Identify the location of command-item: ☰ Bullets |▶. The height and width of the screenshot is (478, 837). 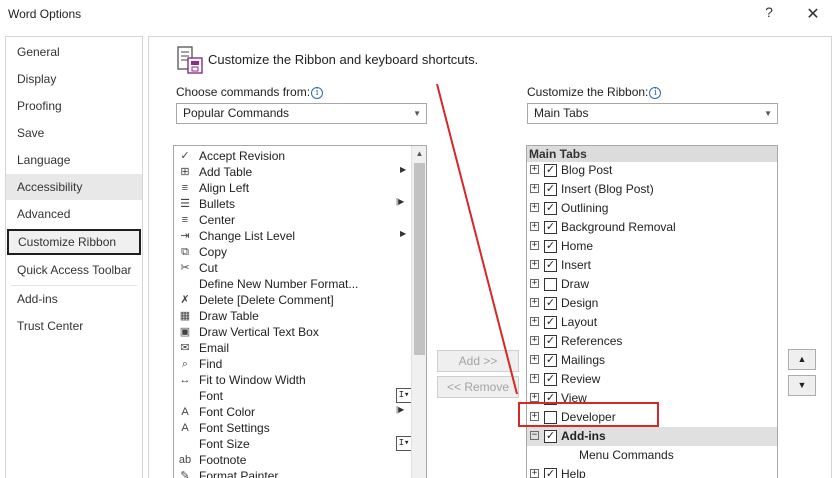
(293, 204).